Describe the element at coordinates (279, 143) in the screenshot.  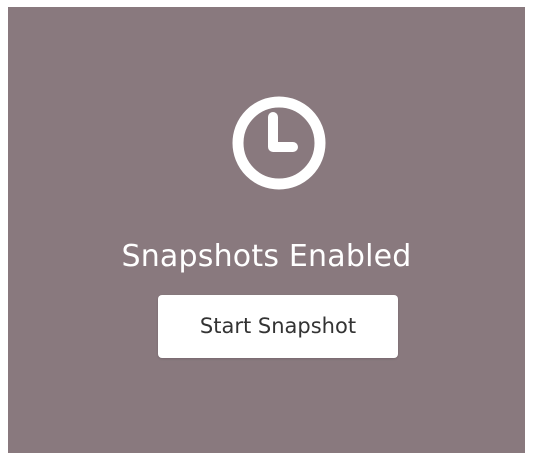
I see `clock-icon` at that location.